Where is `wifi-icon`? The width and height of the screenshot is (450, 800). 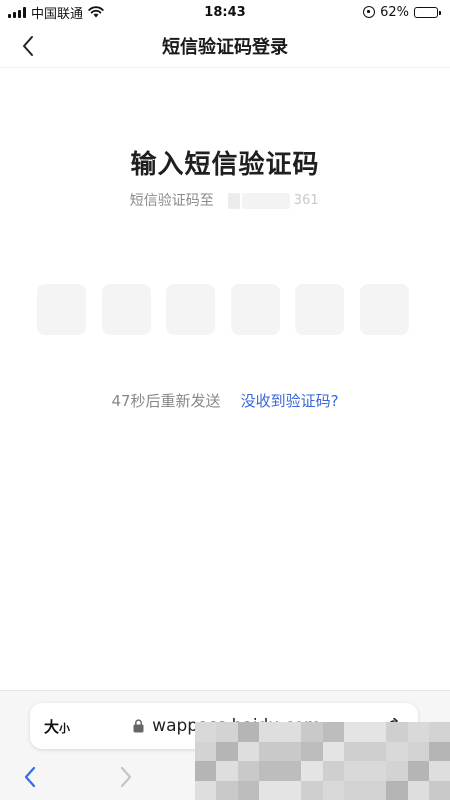 wifi-icon is located at coordinates (96, 12).